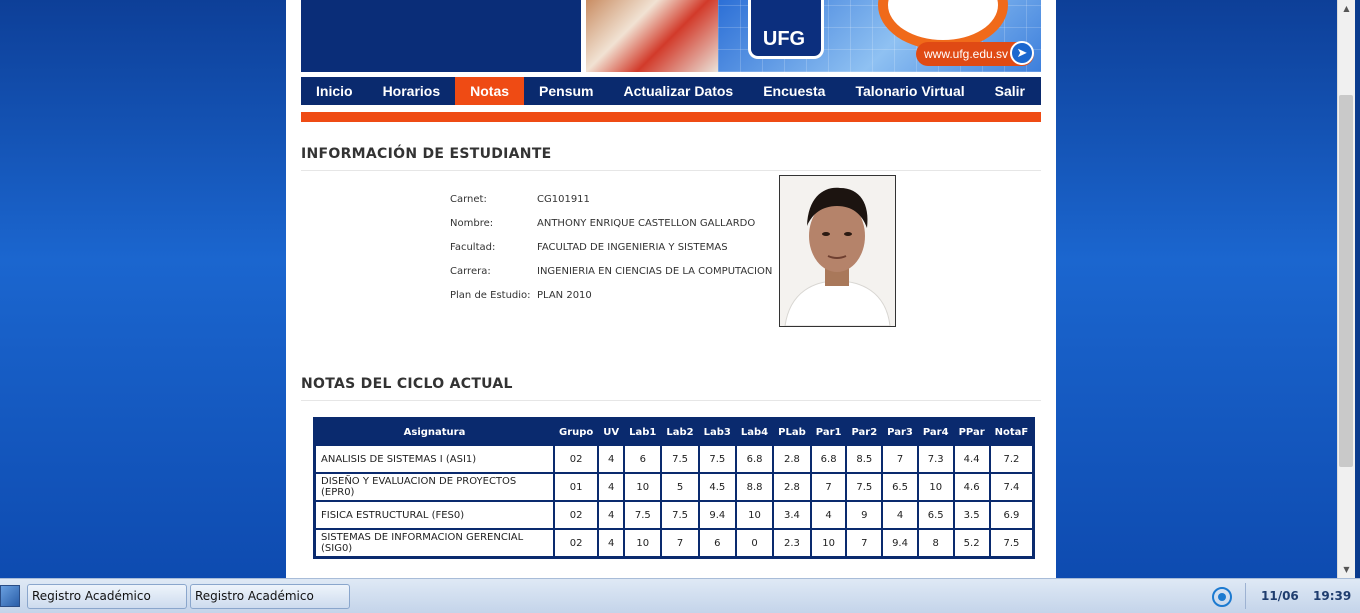 The height and width of the screenshot is (613, 1360). What do you see at coordinates (864, 515) in the screenshot?
I see `cell-par2: 9` at bounding box center [864, 515].